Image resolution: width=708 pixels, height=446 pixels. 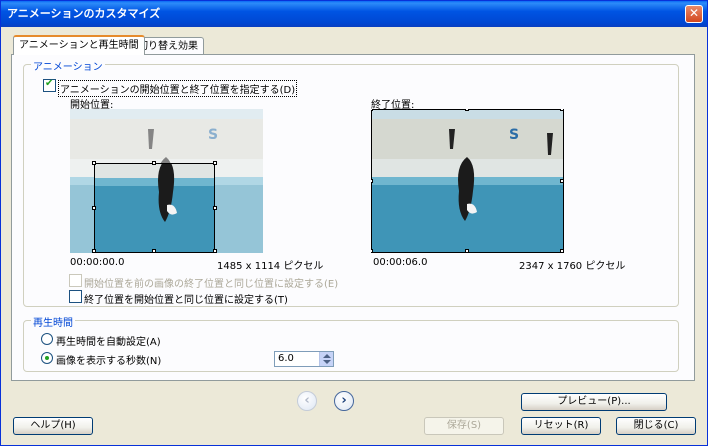 What do you see at coordinates (68, 65) in the screenshot?
I see `animation-legend: アニメーション` at bounding box center [68, 65].